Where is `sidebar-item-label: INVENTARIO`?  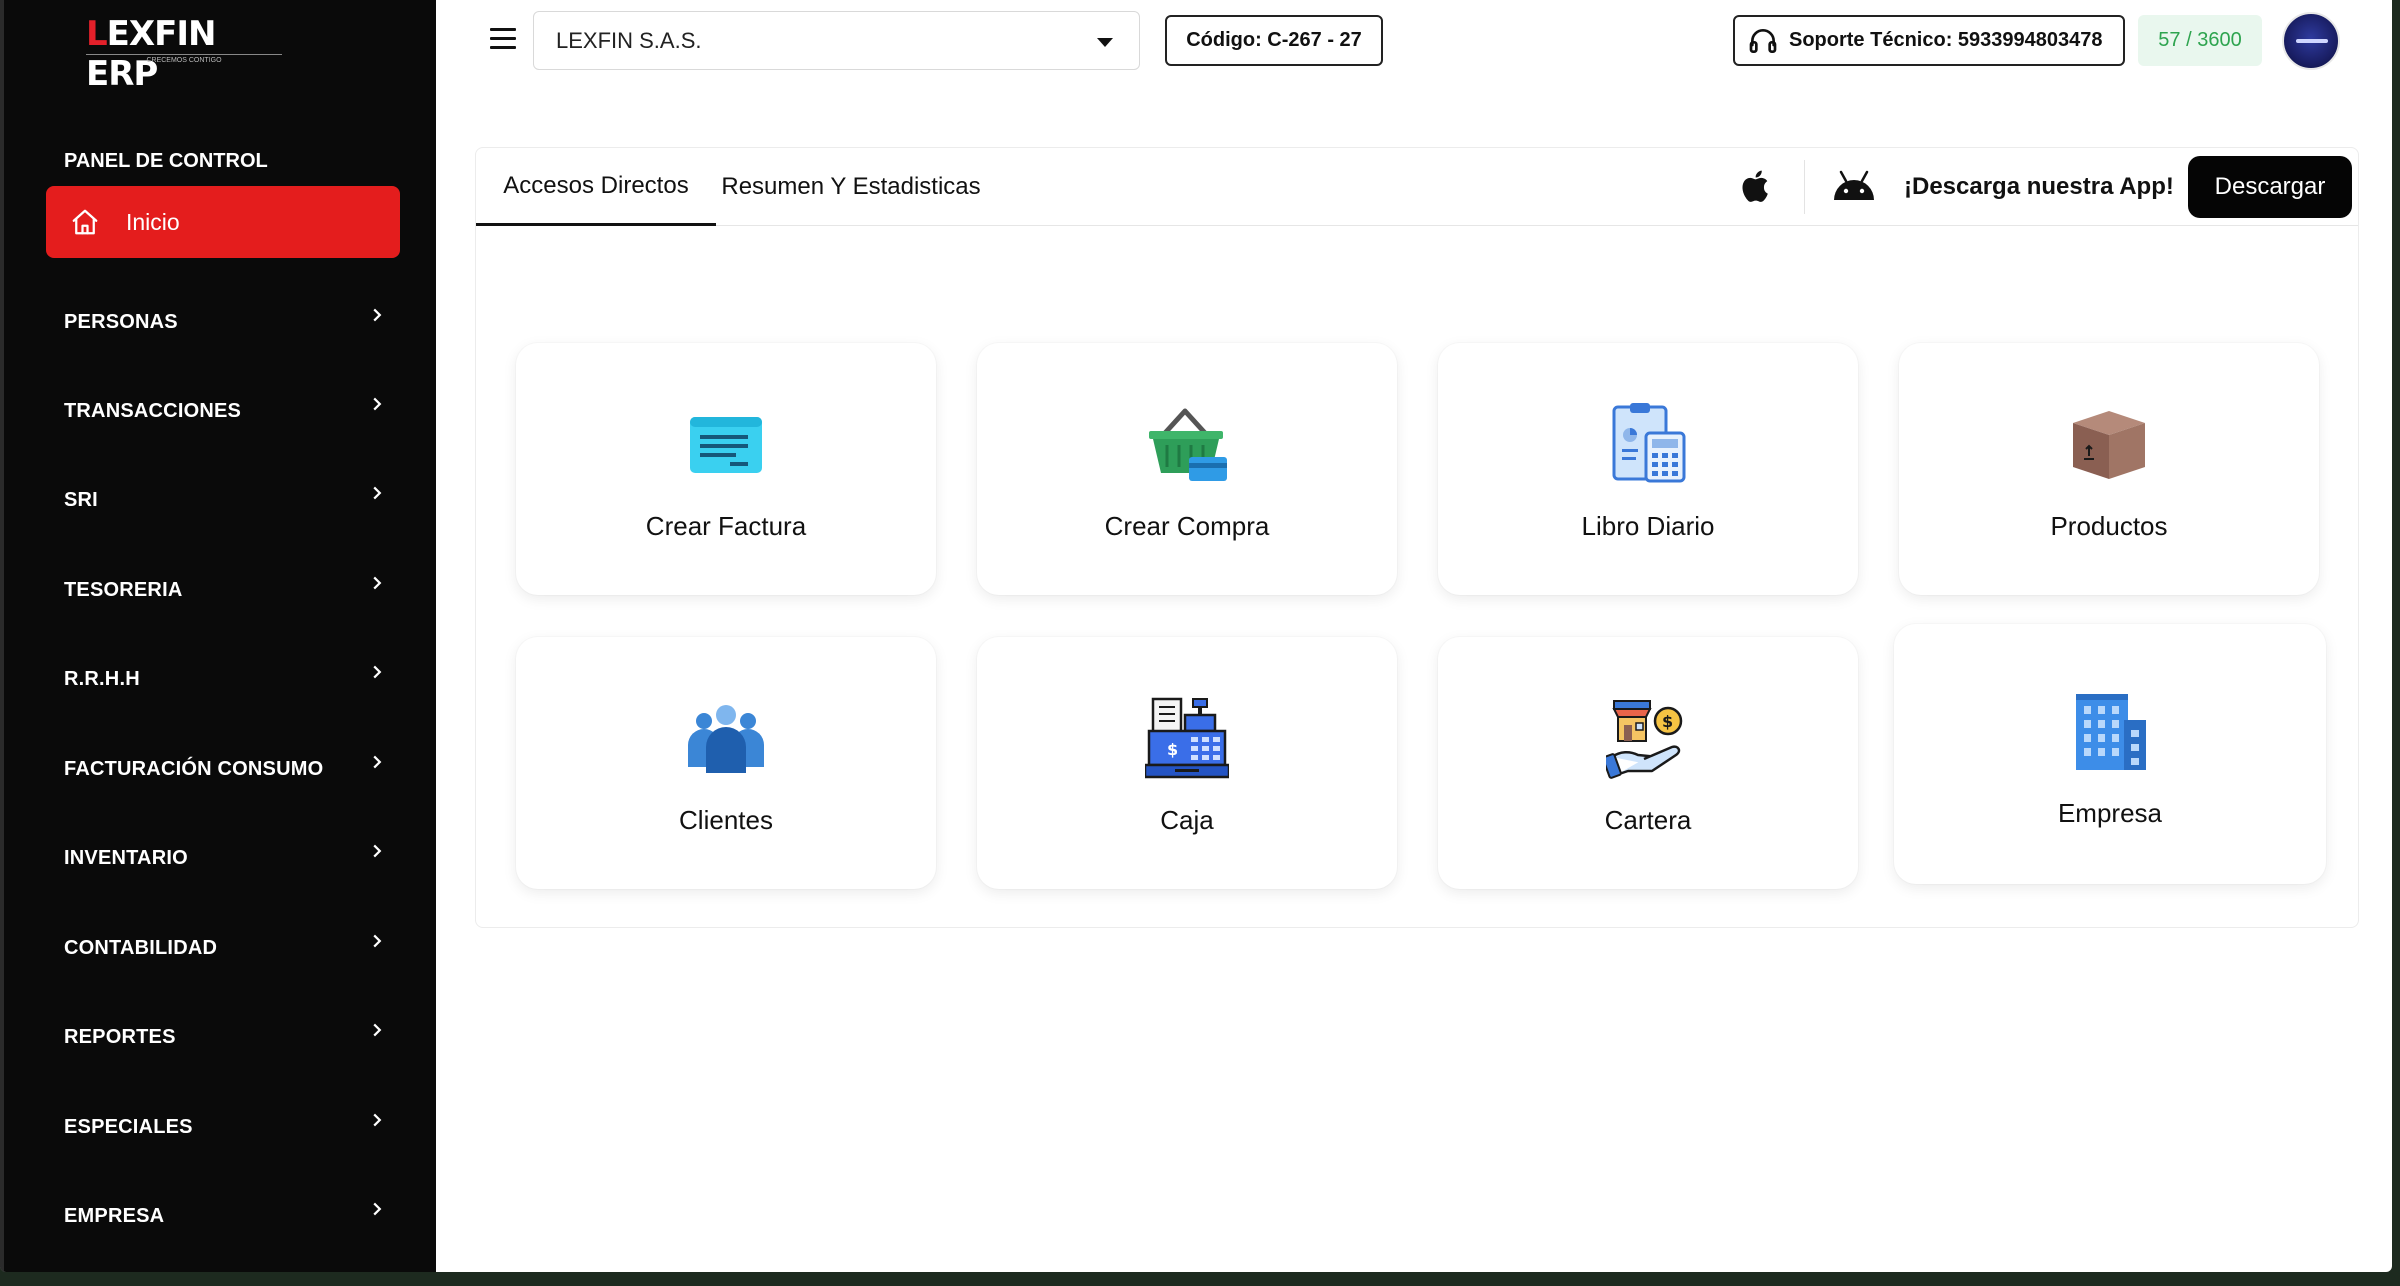
sidebar-item-label: INVENTARIO is located at coordinates (126, 857).